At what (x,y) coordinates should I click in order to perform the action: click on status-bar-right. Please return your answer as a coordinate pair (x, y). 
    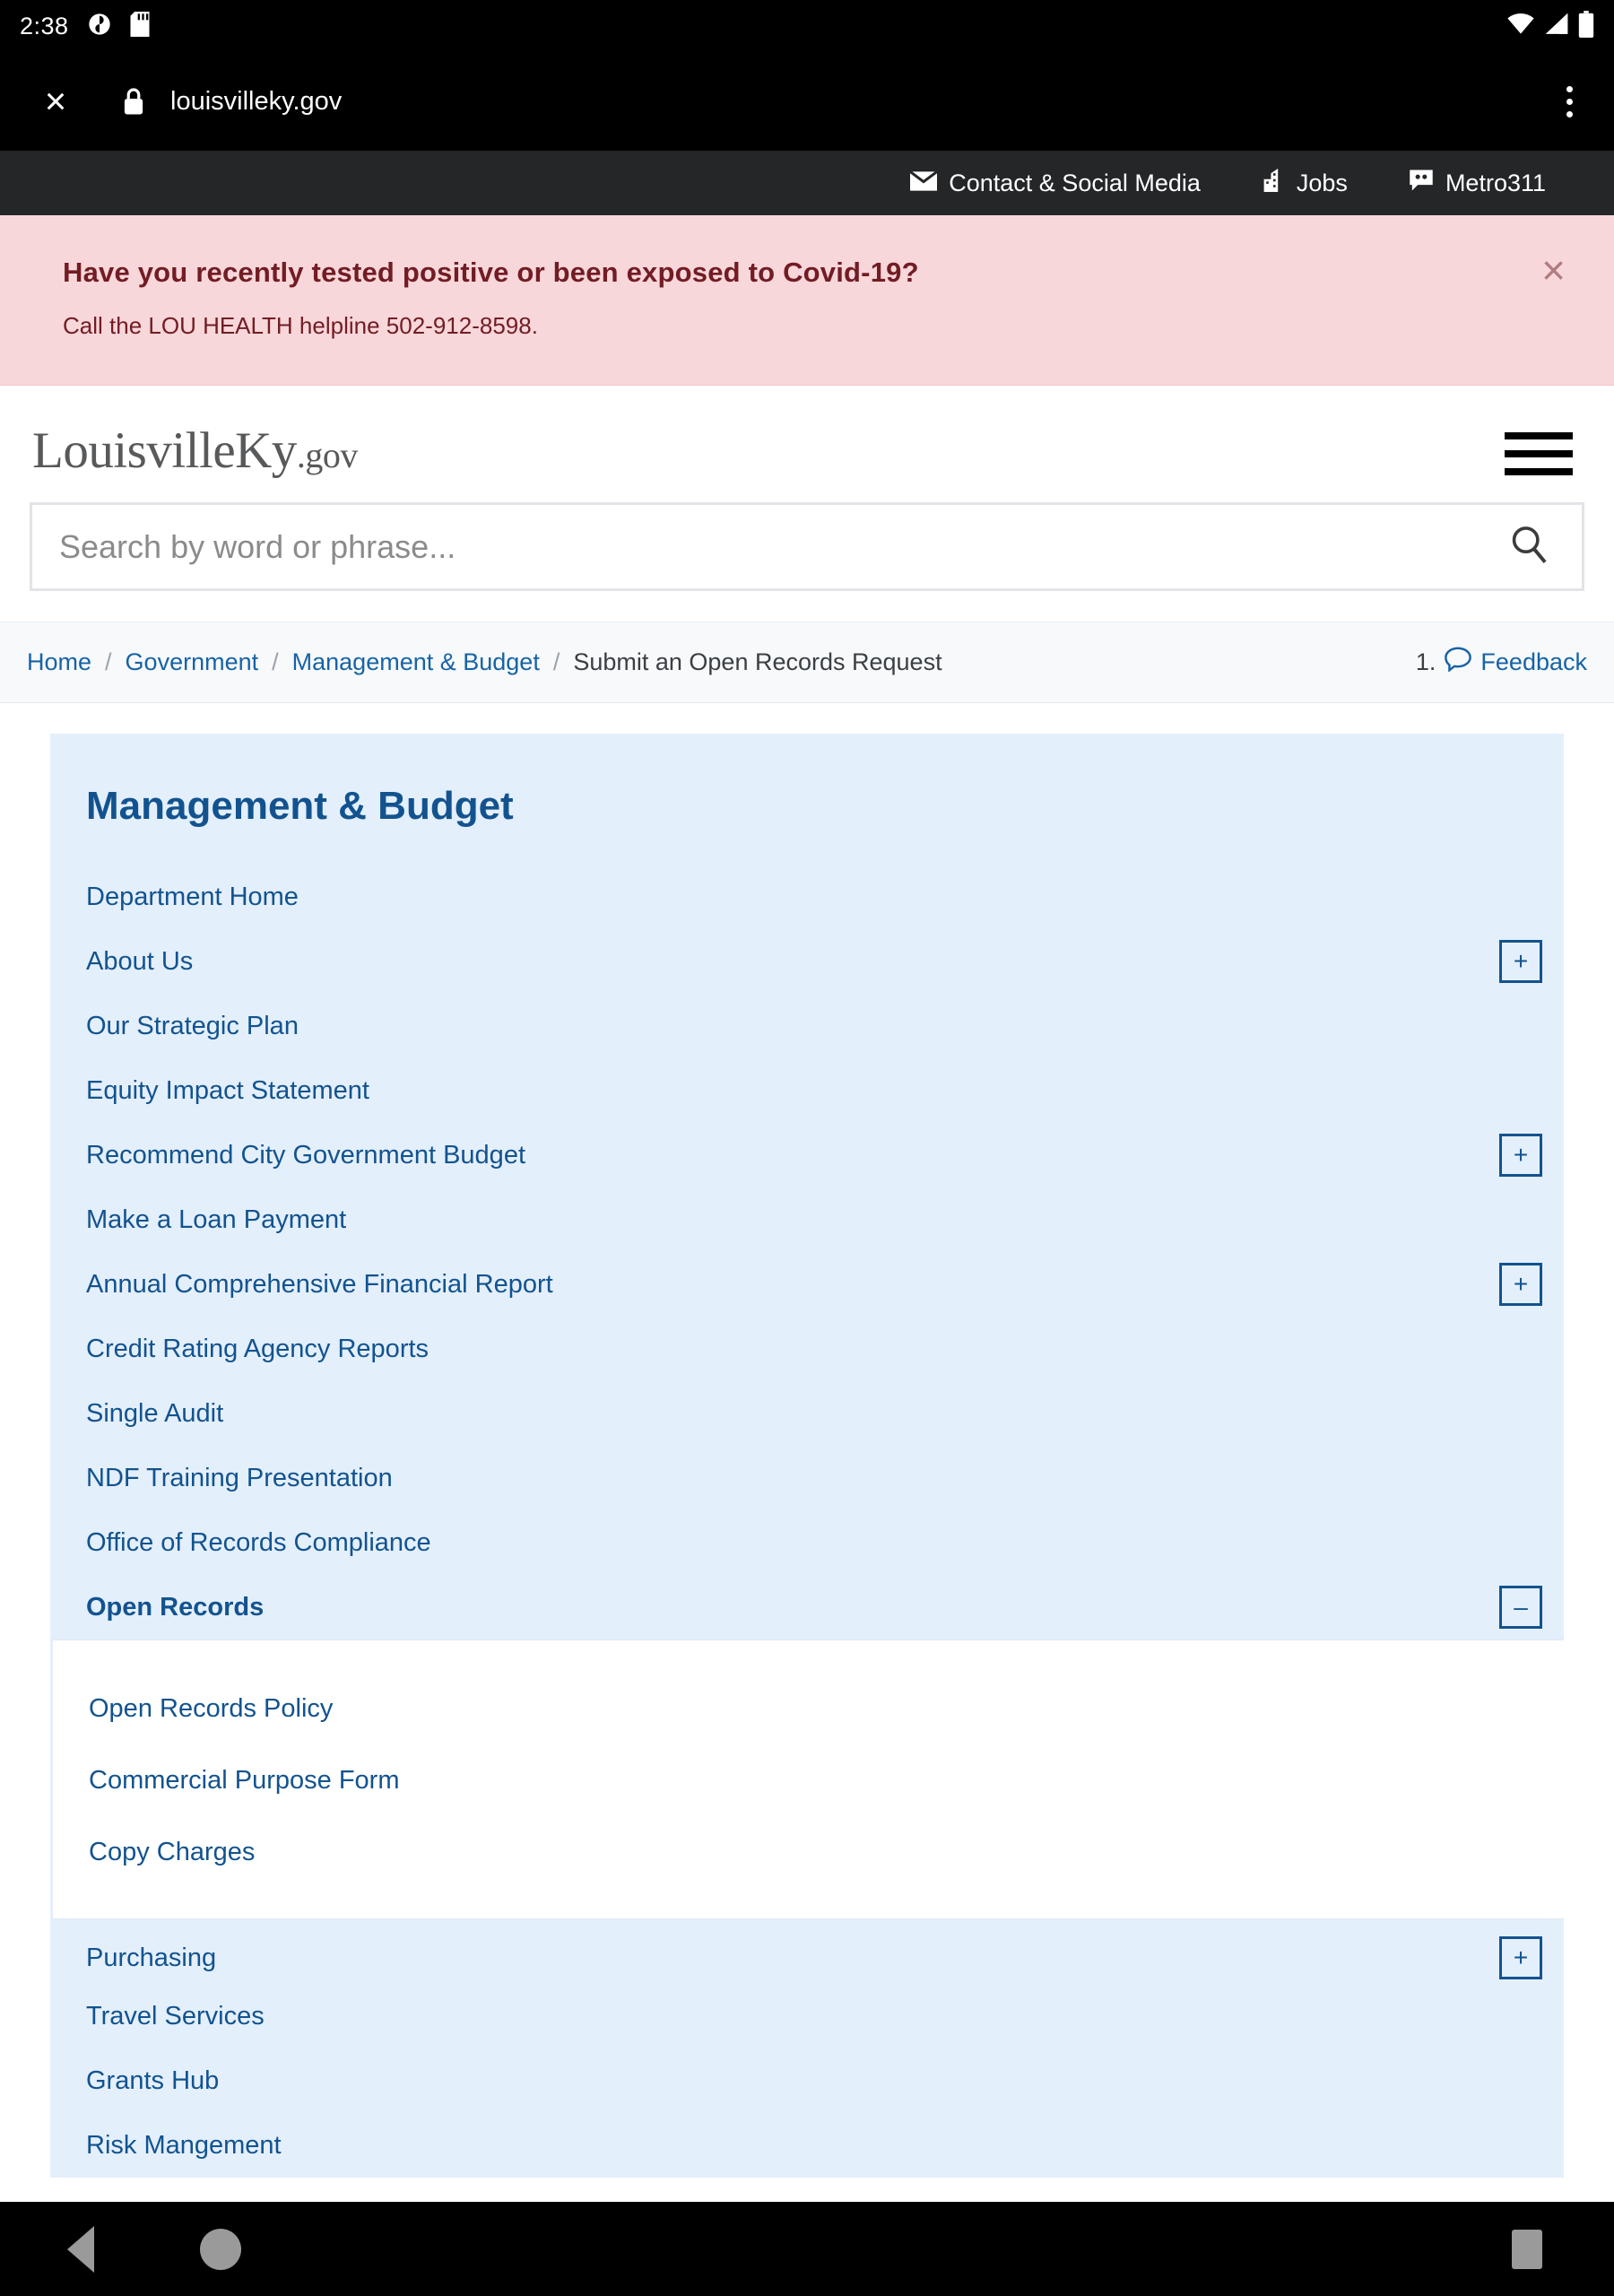
    Looking at the image, I should click on (1550, 26).